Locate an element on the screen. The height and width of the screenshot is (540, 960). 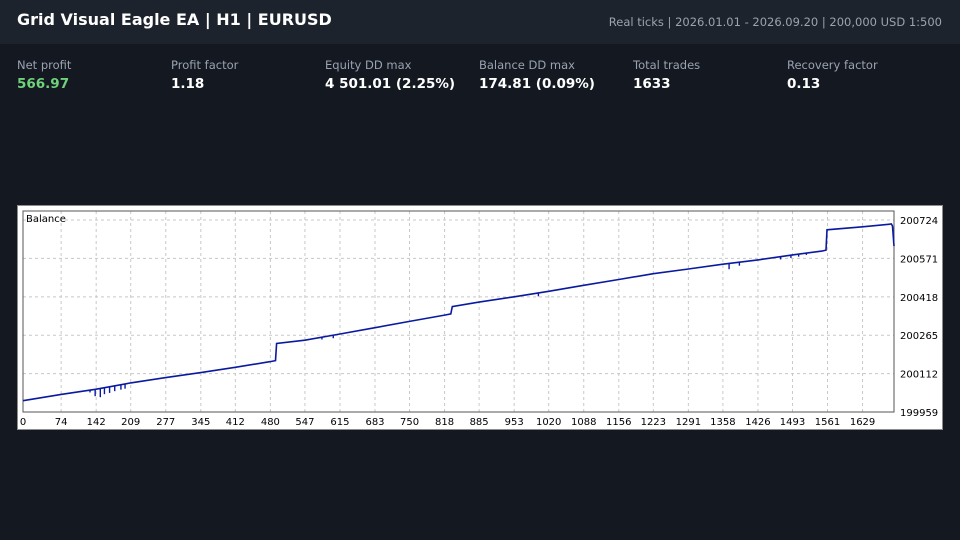
stat-value: 566.97 is located at coordinates (43, 84).